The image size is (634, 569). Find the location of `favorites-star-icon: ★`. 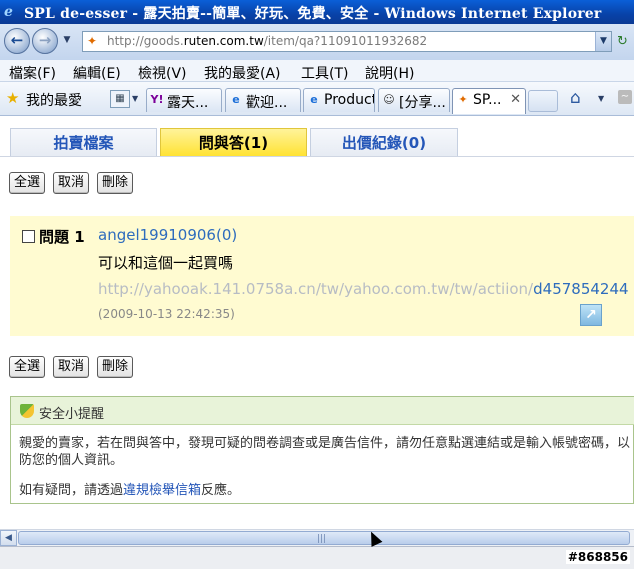

favorites-star-icon: ★ is located at coordinates (12, 98).